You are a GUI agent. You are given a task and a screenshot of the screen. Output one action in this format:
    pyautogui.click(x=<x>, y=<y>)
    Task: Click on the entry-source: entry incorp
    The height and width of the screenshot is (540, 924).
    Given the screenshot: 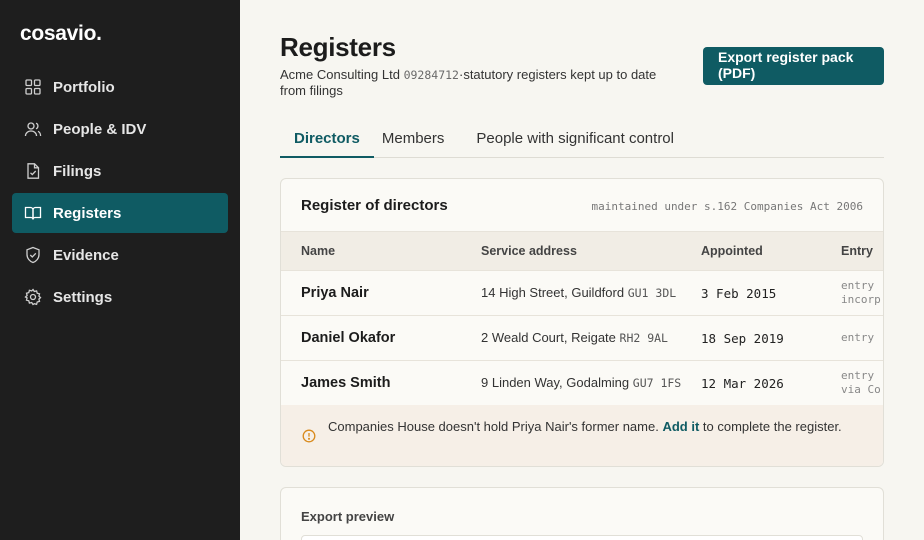 What is the action you would take?
    pyautogui.click(x=861, y=293)
    